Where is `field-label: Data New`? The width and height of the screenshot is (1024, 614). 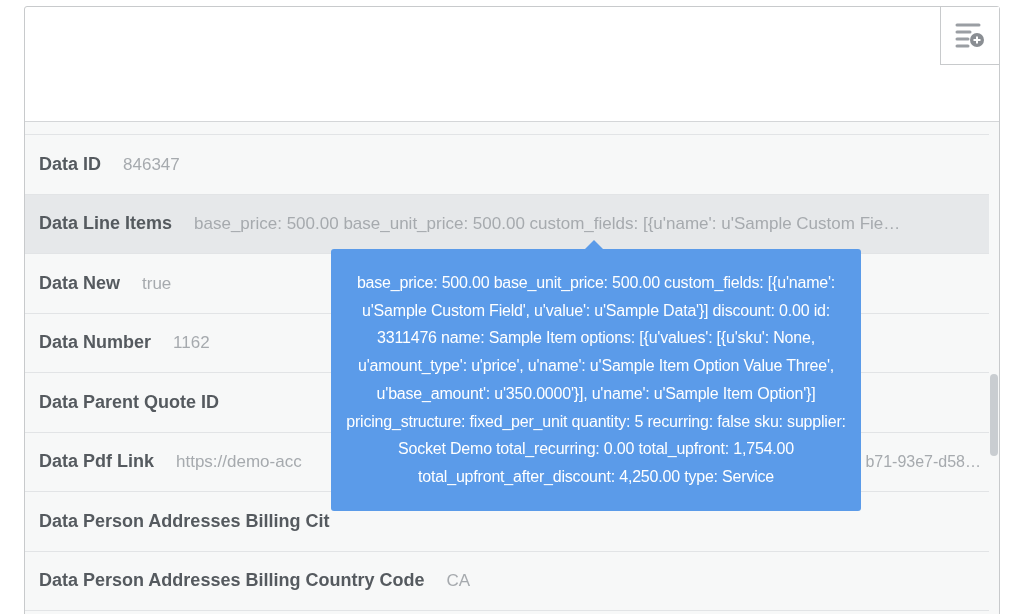
field-label: Data New is located at coordinates (80, 283).